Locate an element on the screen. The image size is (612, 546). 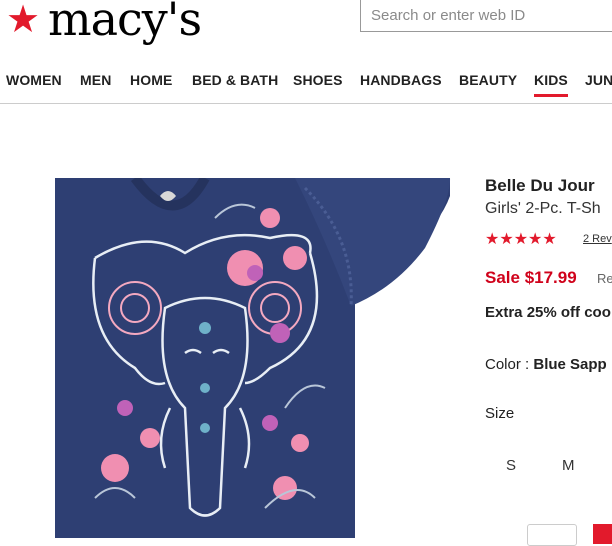
logo-wordmark: macy's is located at coordinates (125, 23).